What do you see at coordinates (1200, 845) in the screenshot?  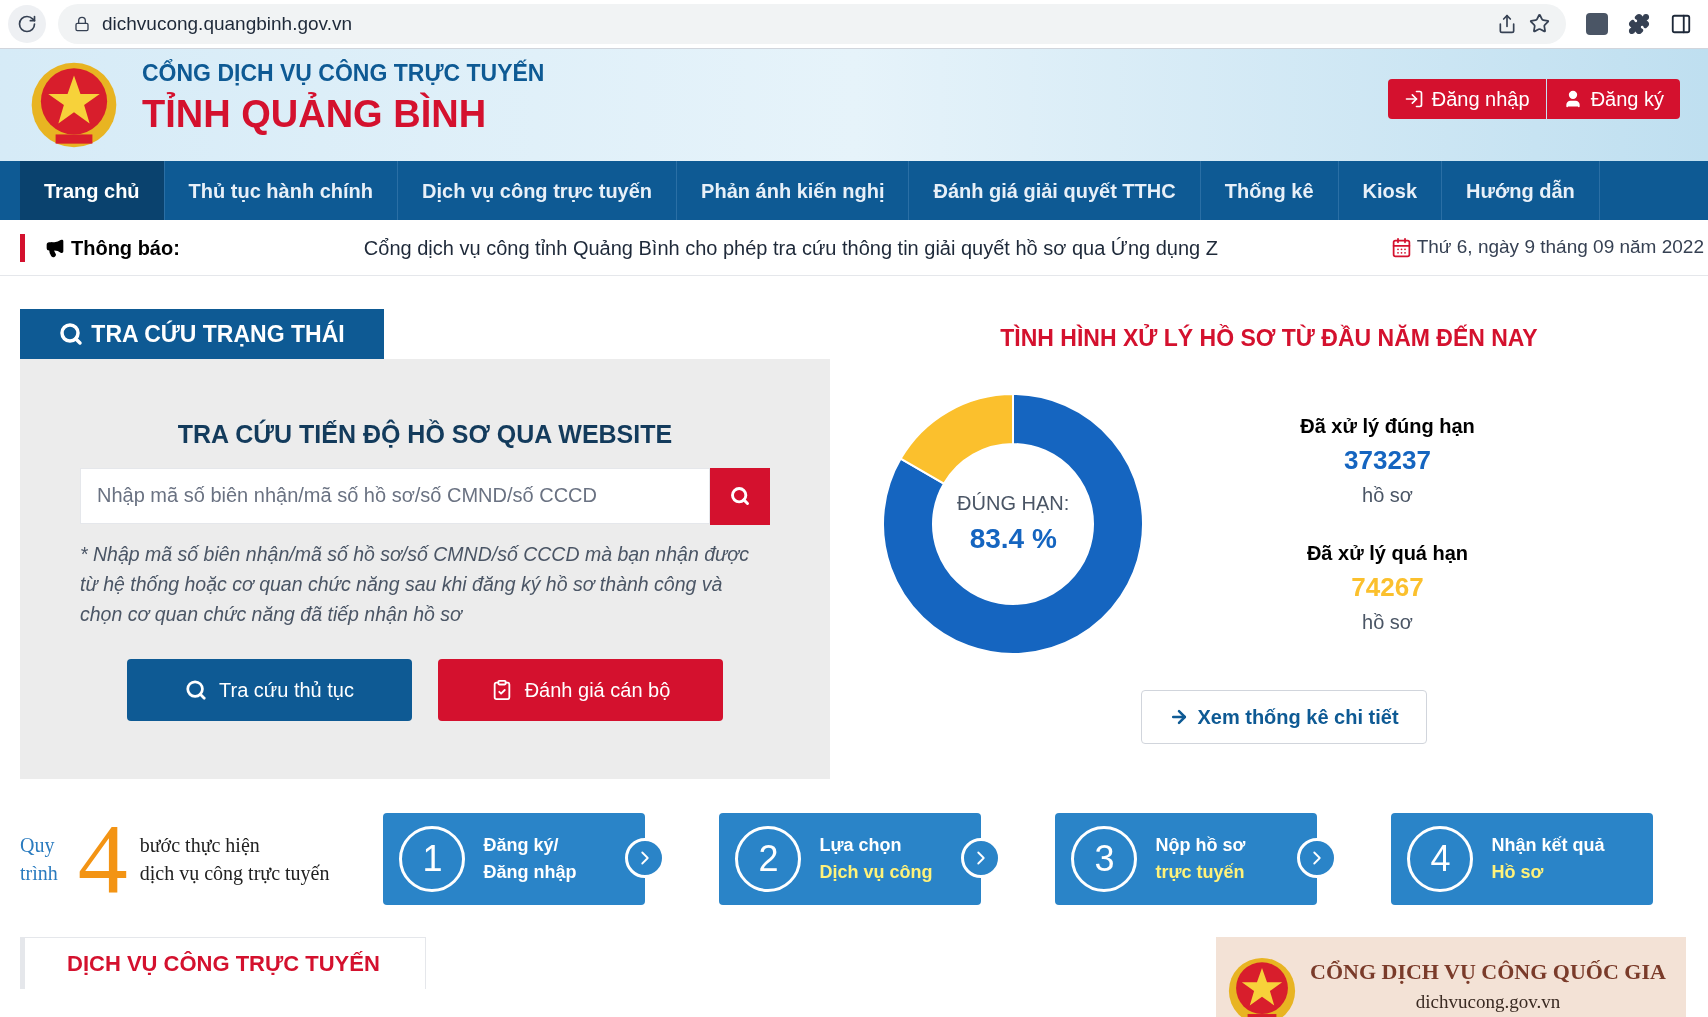 I see `step-title: Nộp hồ sơ` at bounding box center [1200, 845].